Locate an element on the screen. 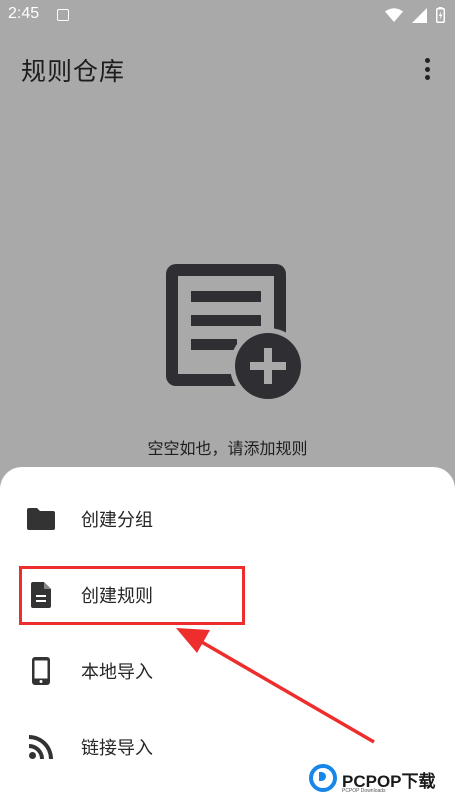  annotation-arrow-icon is located at coordinates (275, 686).